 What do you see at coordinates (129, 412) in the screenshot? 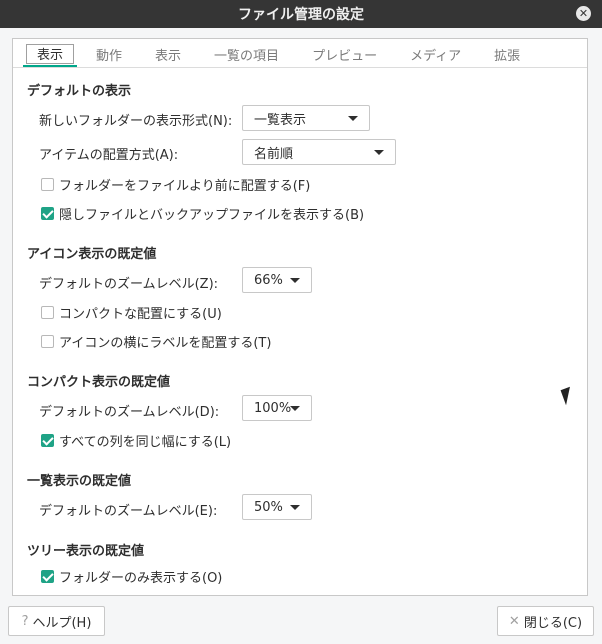
I see `compact-zoom-label: デフォルトのズームレベル(D):` at bounding box center [129, 412].